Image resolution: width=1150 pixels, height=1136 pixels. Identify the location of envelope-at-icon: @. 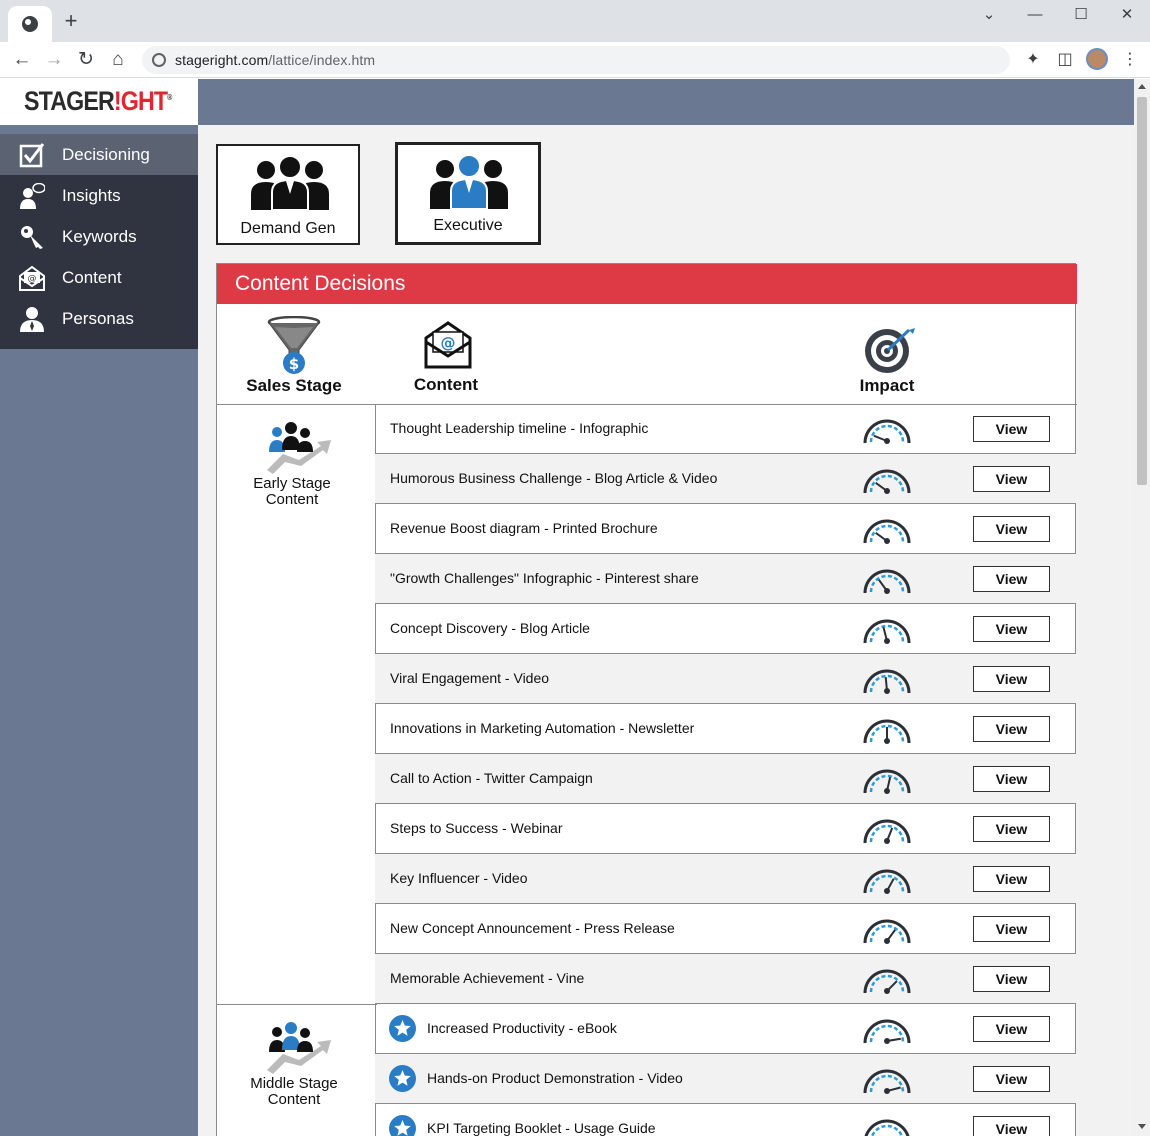
(448, 345).